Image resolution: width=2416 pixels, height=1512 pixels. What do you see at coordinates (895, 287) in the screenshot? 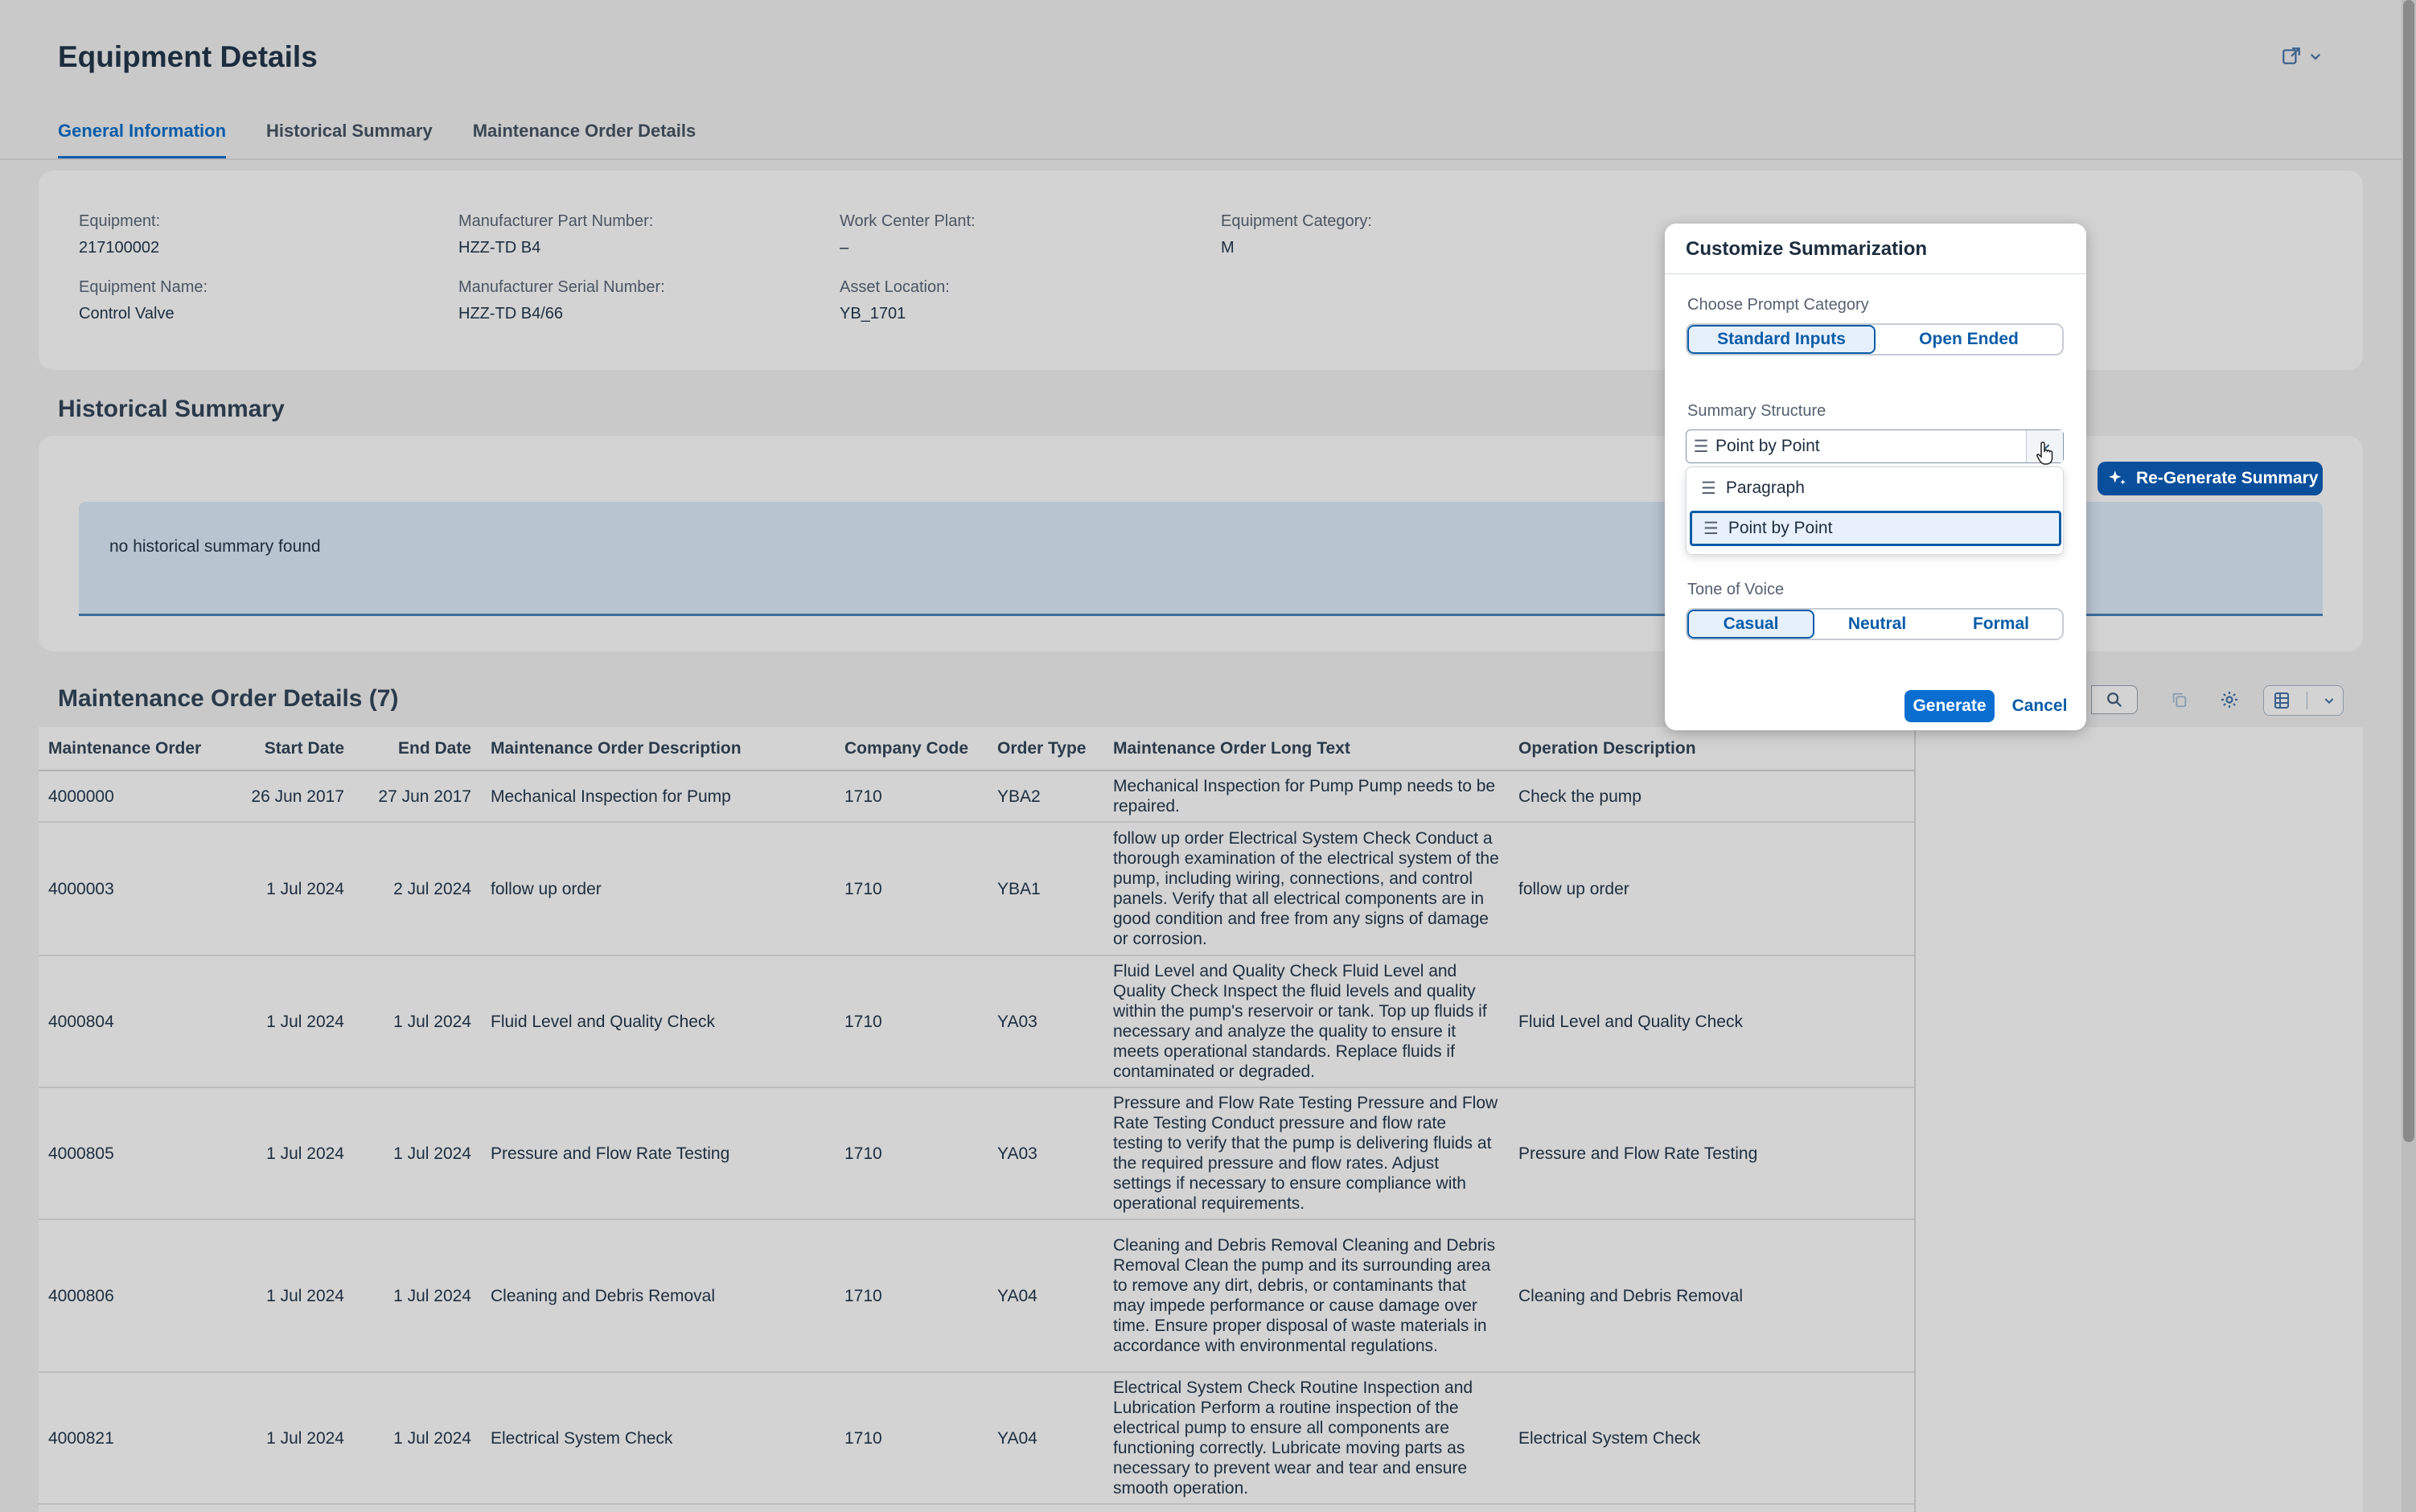
I see `asset-location-label: Asset Location:` at bounding box center [895, 287].